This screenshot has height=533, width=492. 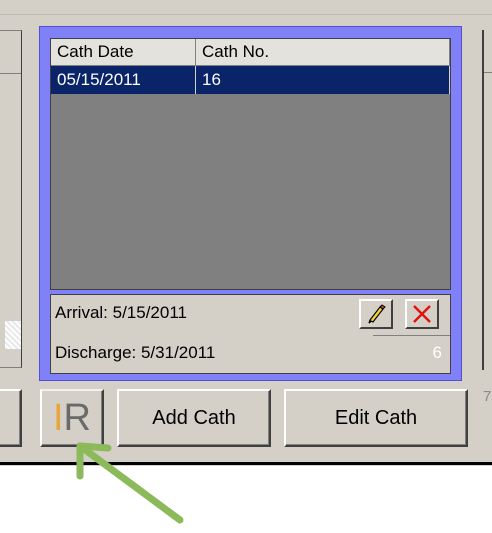 What do you see at coordinates (130, 483) in the screenshot?
I see `green-arrow-icon` at bounding box center [130, 483].